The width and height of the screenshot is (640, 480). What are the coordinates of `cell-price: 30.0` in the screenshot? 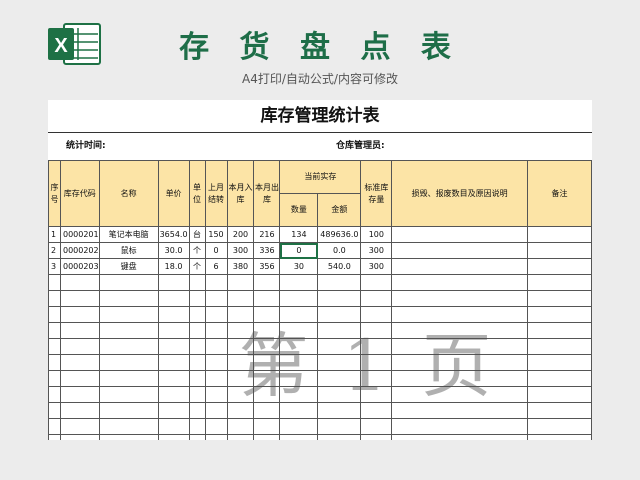 It's located at (173, 250).